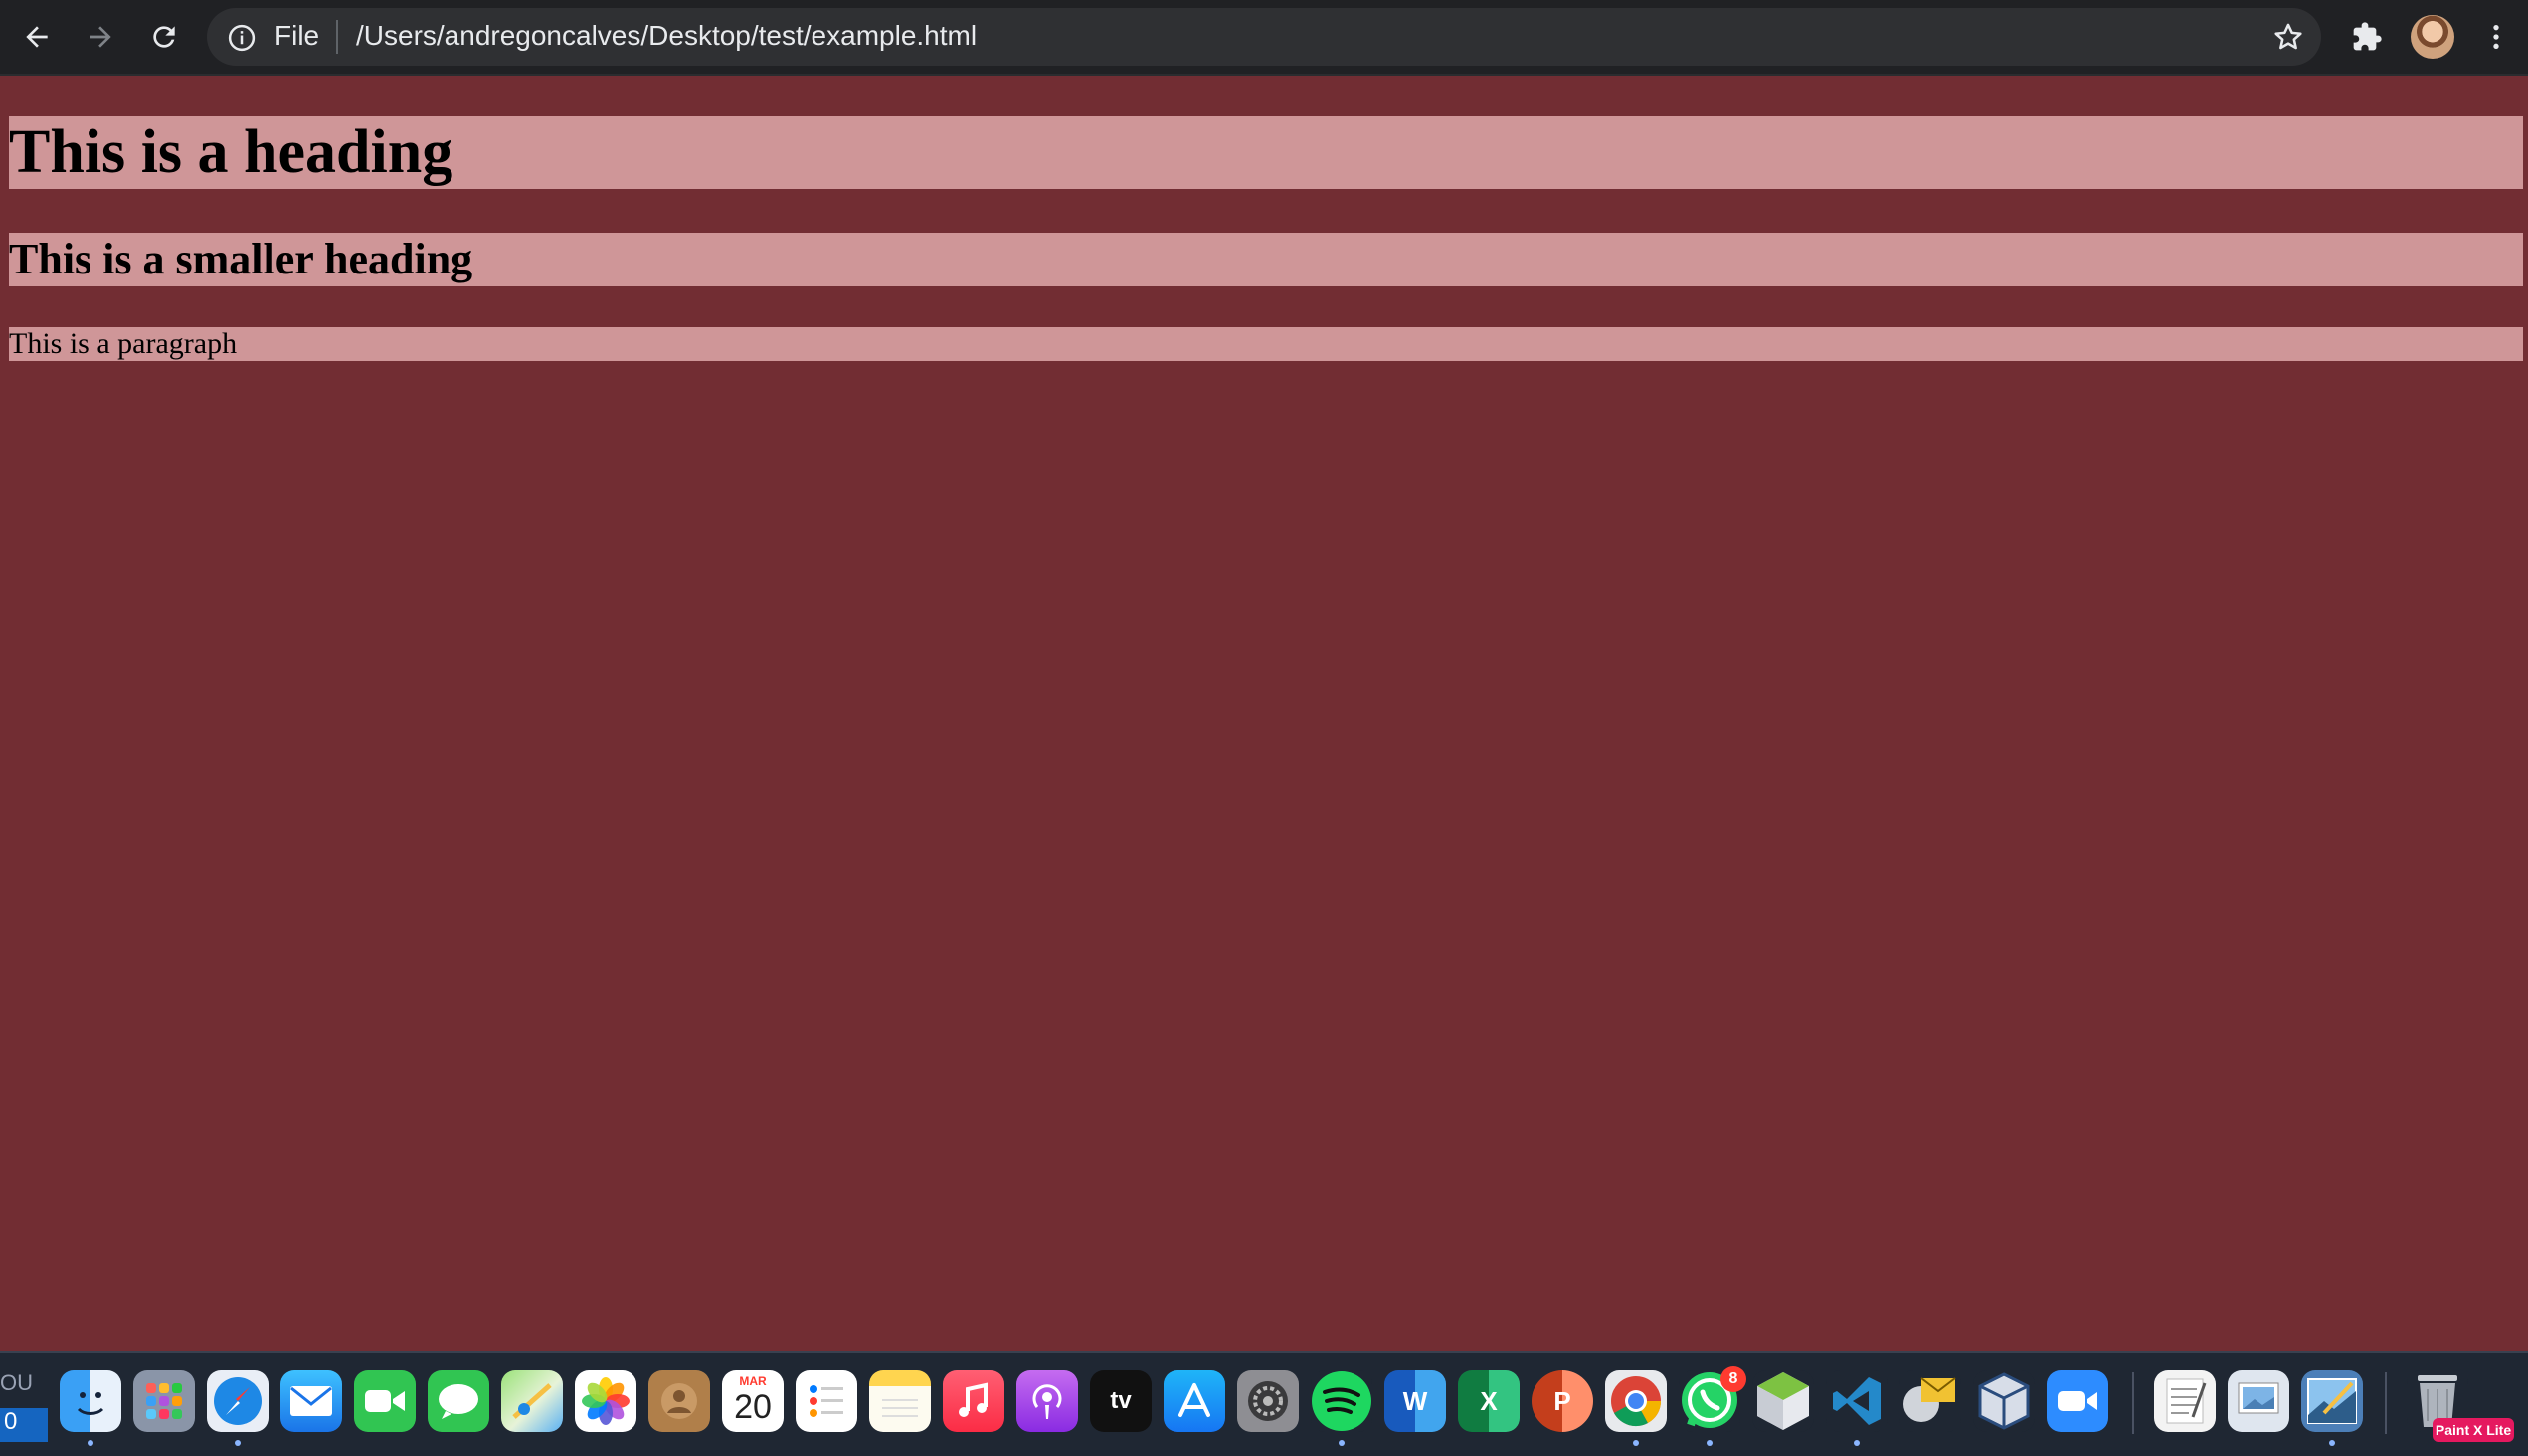 The image size is (2528, 1456). I want to click on dock: OU 0 MAR 20 tv W X P 8, so click(1264, 1403).